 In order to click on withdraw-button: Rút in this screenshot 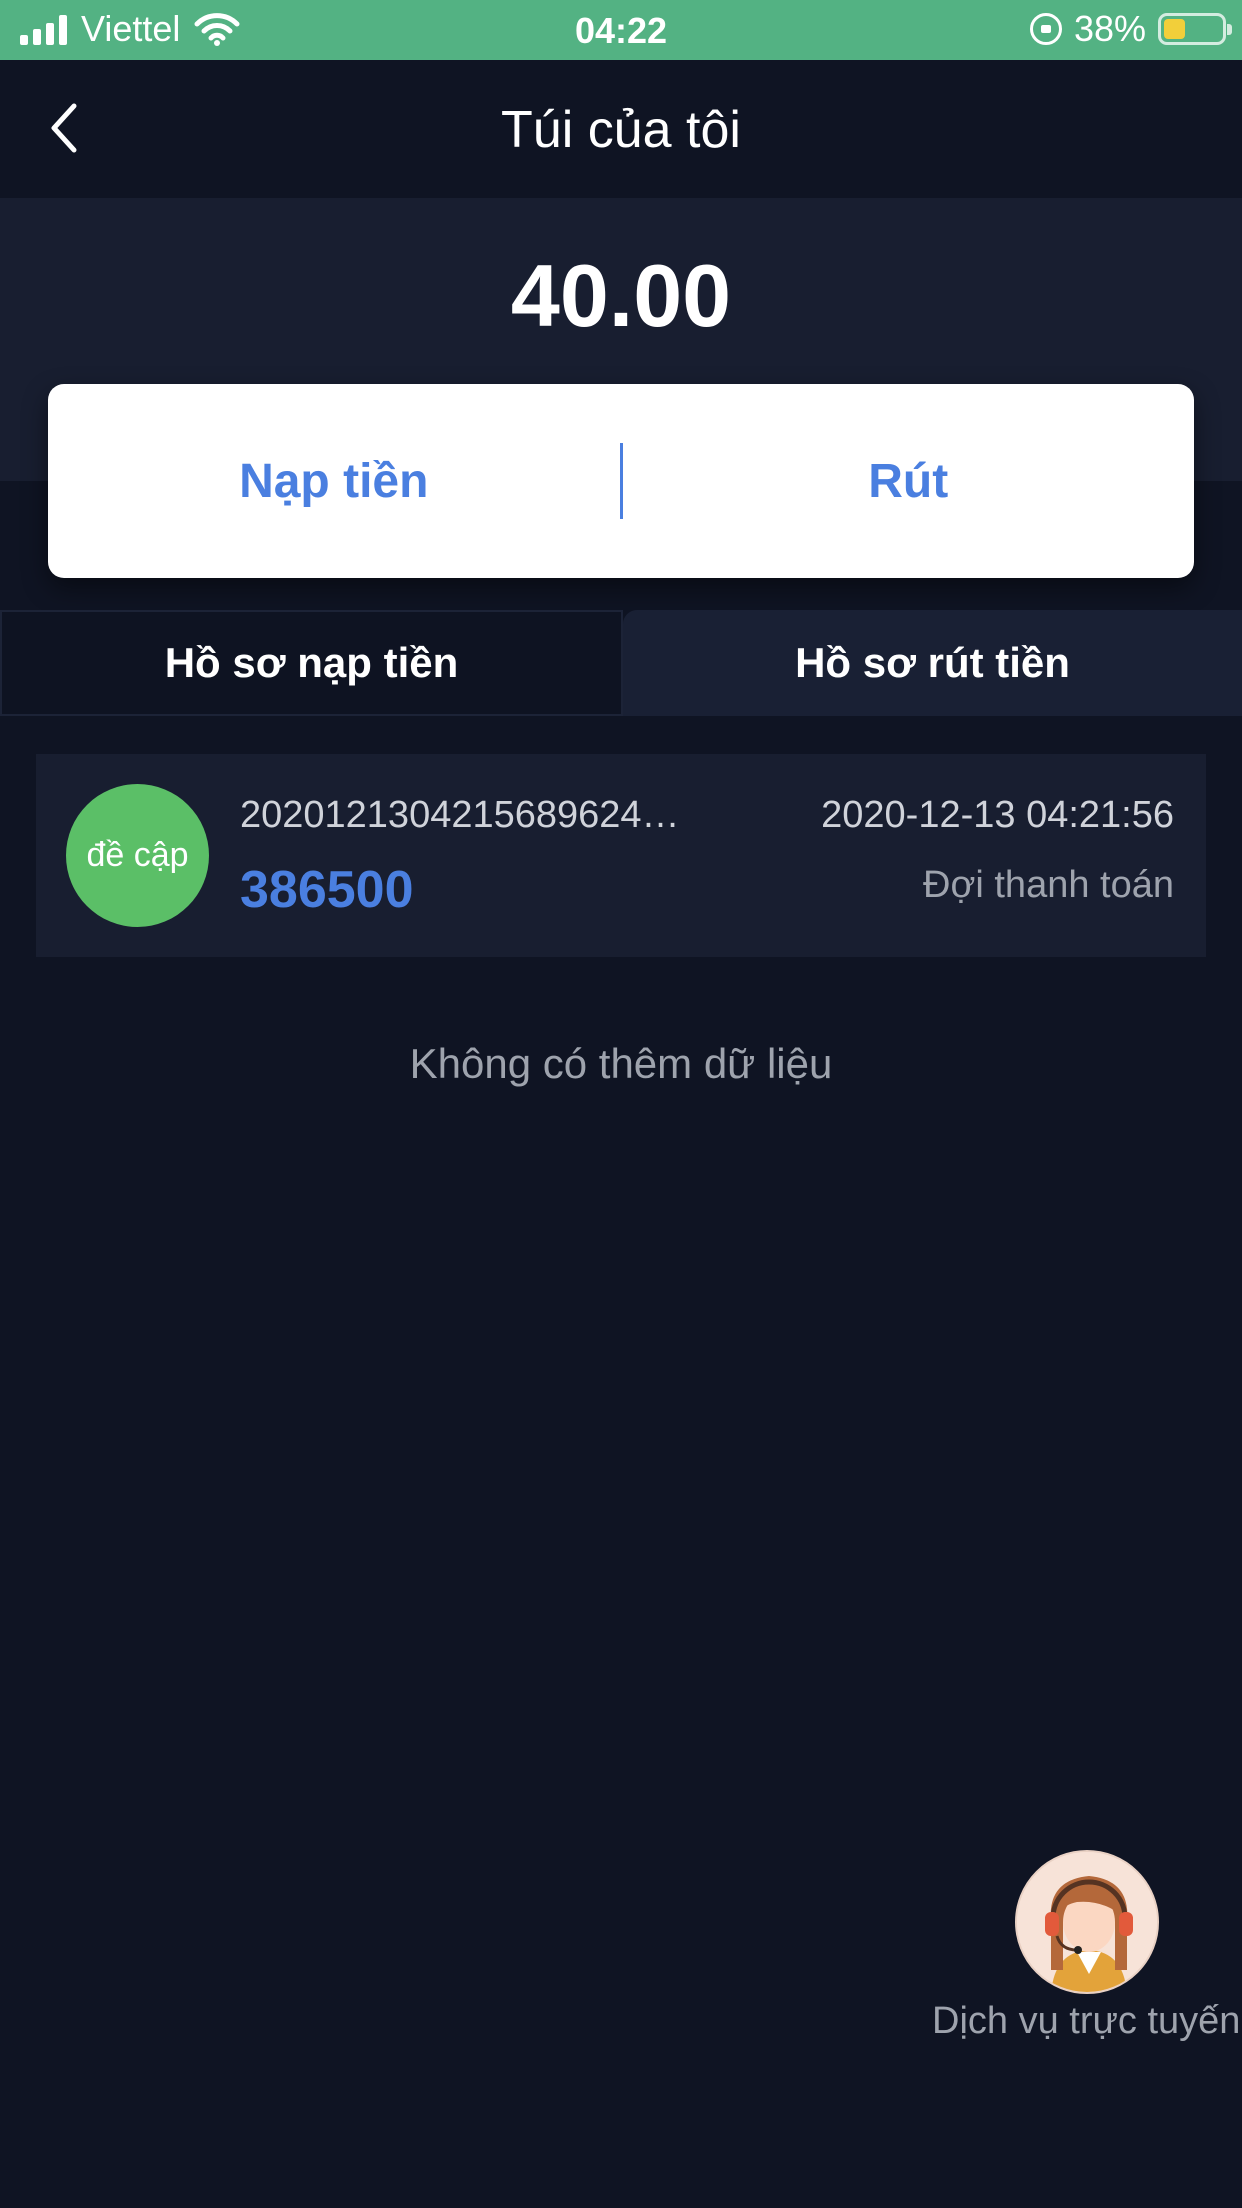, I will do `click(909, 481)`.